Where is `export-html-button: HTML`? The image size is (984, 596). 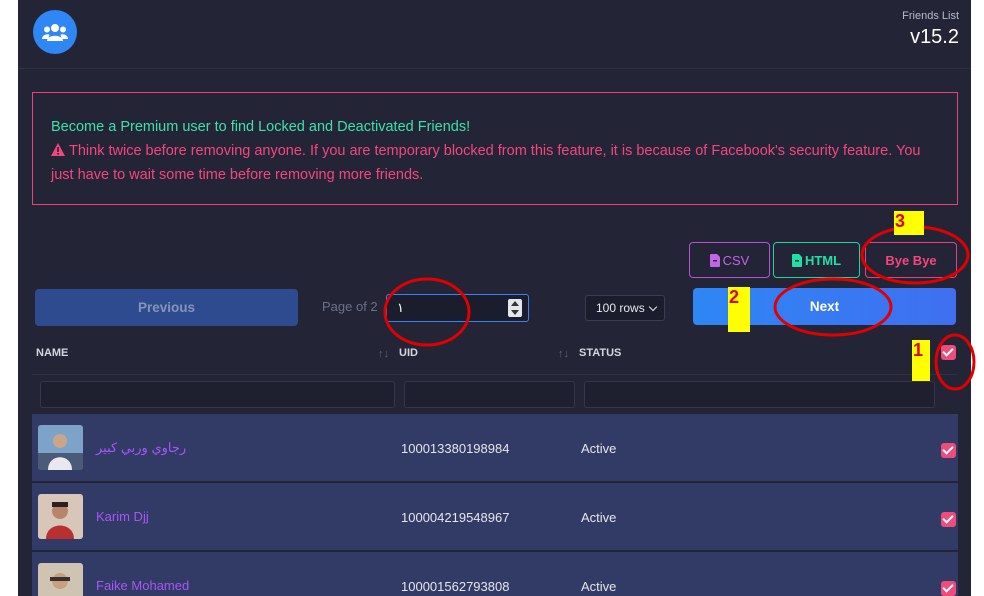
export-html-button: HTML is located at coordinates (816, 260).